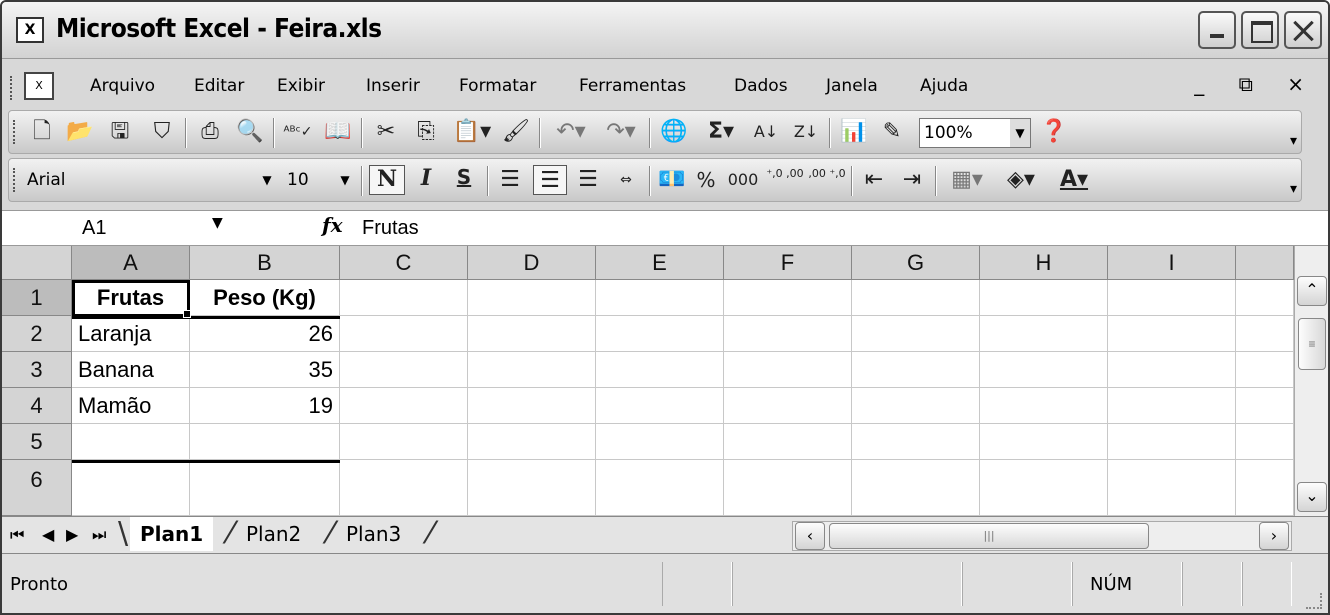 Image resolution: width=1330 pixels, height=615 pixels. What do you see at coordinates (426, 180) in the screenshot?
I see `italic-button: I` at bounding box center [426, 180].